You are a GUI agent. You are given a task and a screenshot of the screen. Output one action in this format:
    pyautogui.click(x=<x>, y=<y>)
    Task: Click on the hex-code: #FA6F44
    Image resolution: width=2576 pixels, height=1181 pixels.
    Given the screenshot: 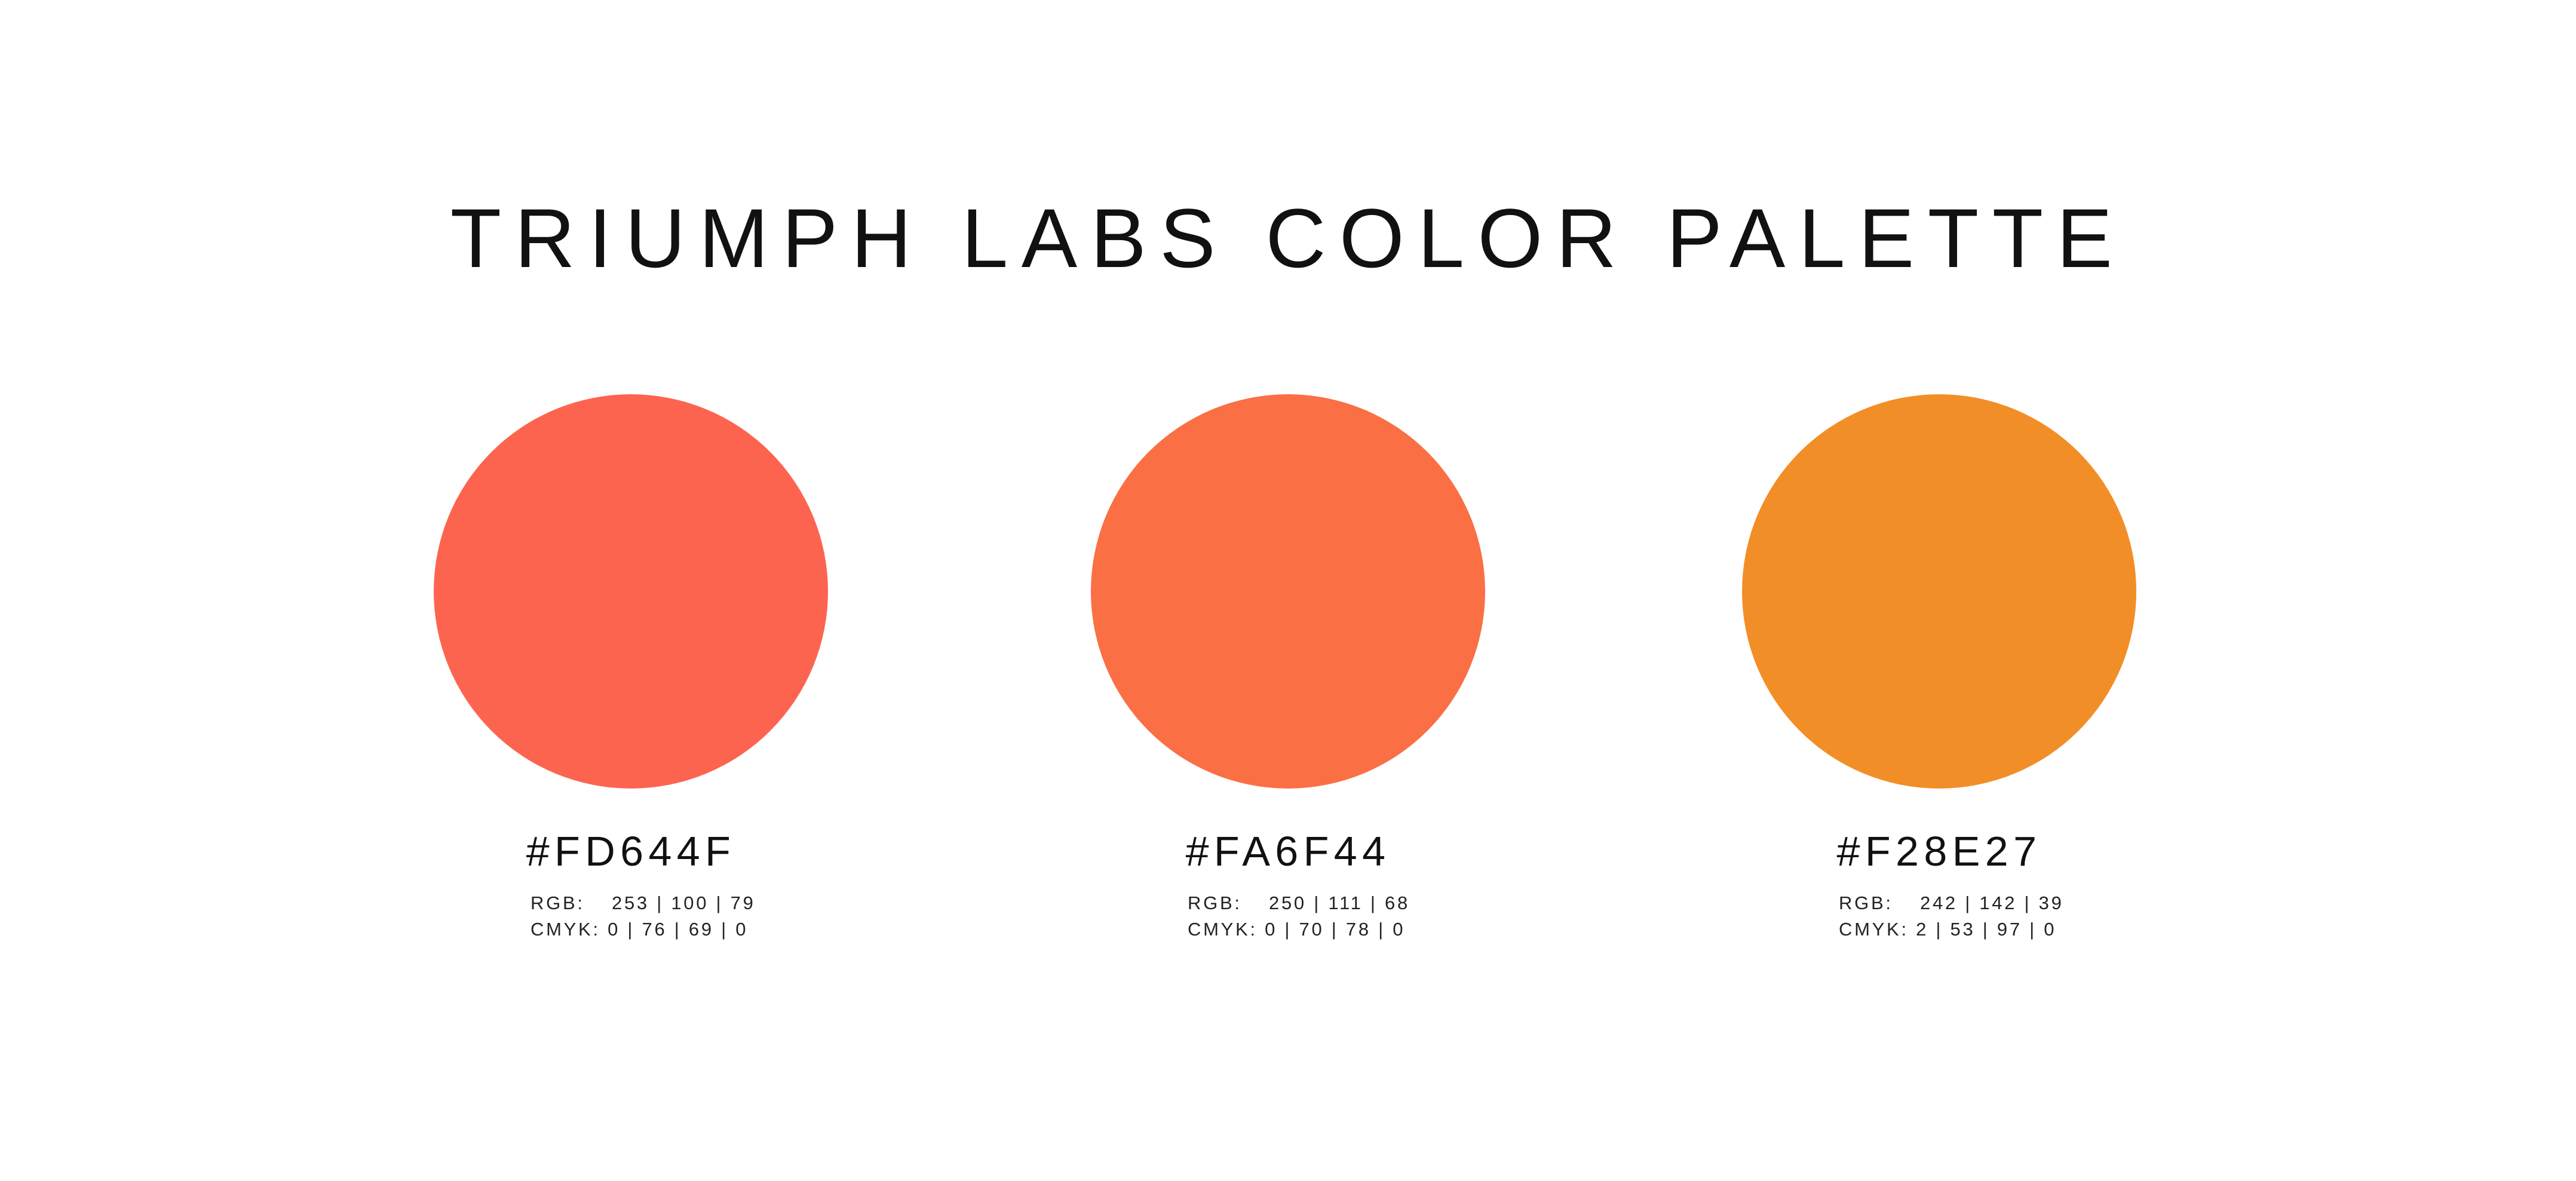 What is the action you would take?
    pyautogui.click(x=1288, y=851)
    